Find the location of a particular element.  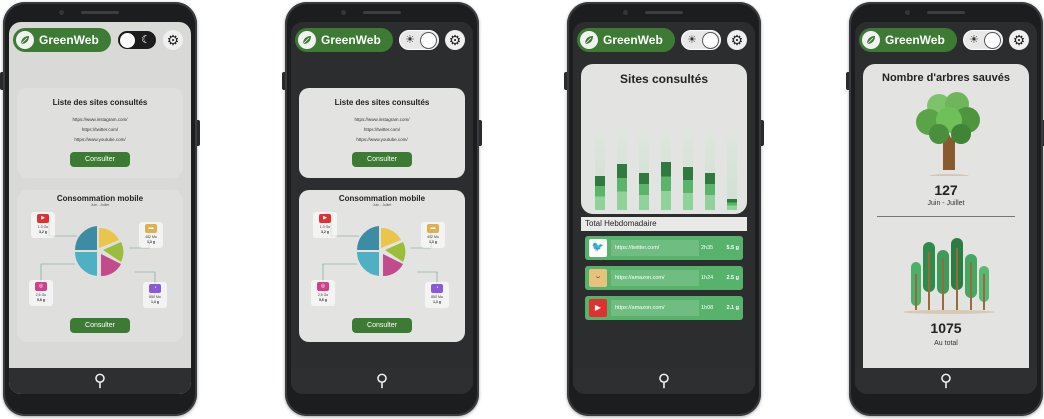

forest-icon is located at coordinates (949, 276).